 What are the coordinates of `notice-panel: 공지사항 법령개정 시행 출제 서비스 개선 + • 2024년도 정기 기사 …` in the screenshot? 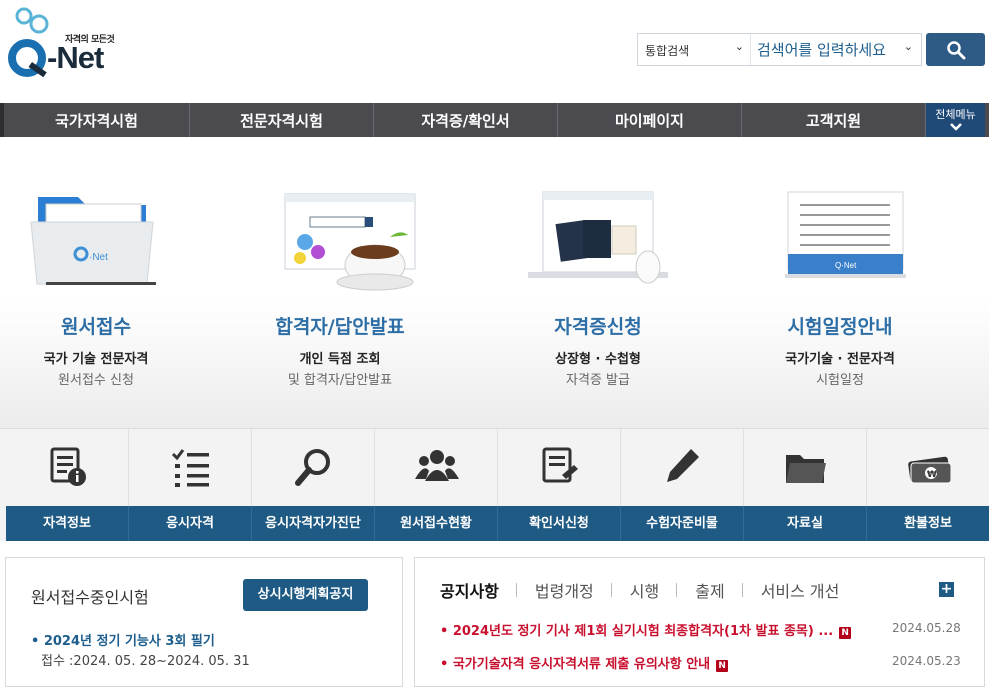 It's located at (699, 622).